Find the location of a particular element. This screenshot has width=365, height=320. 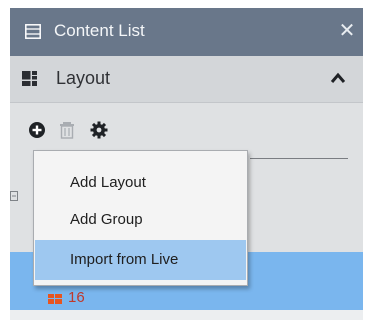

section-title: Layout is located at coordinates (83, 78).